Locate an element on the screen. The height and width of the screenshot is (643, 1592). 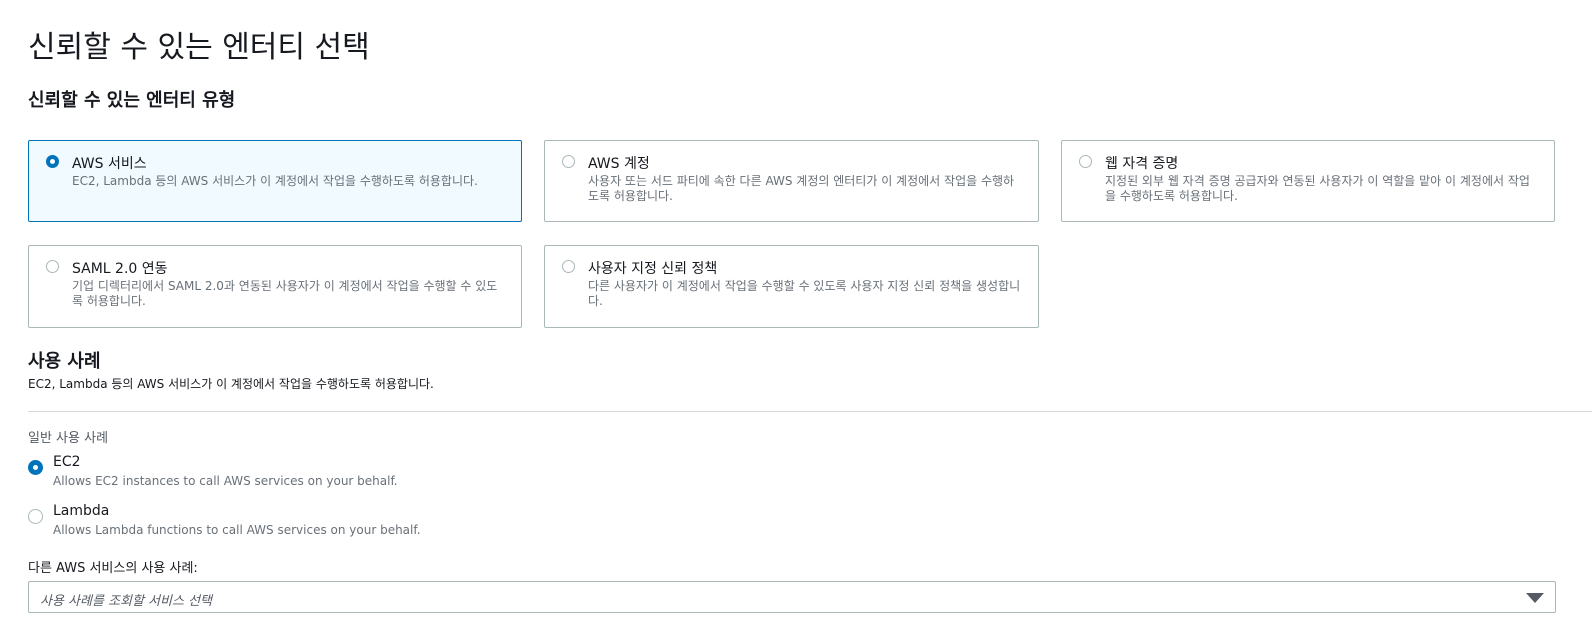
option-title: Lambda is located at coordinates (81, 511).